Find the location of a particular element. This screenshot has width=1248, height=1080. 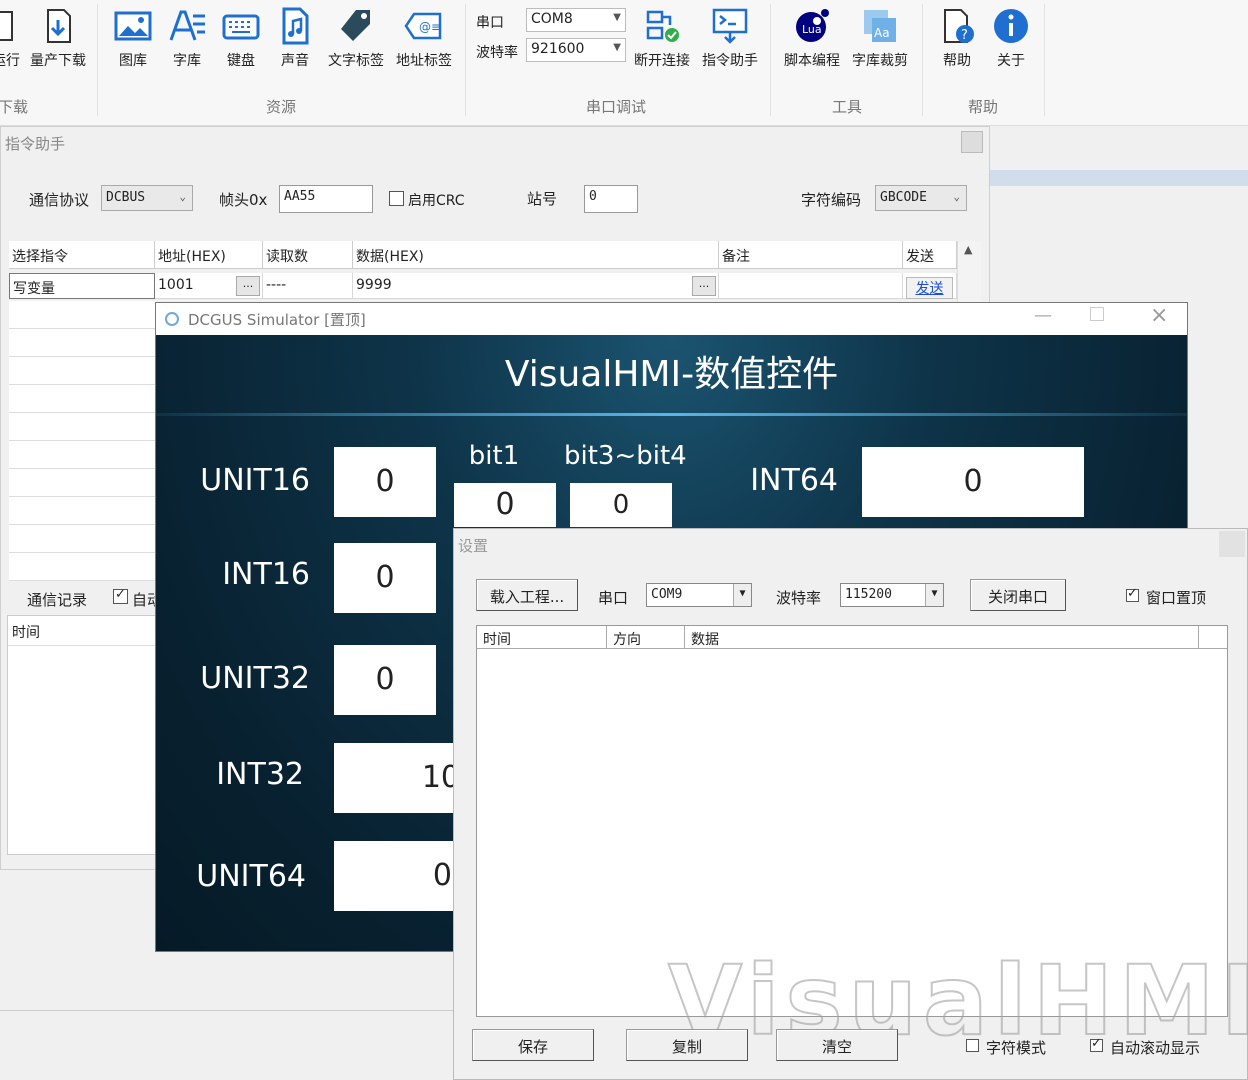

sound-button: 声音 is located at coordinates (295, 38).